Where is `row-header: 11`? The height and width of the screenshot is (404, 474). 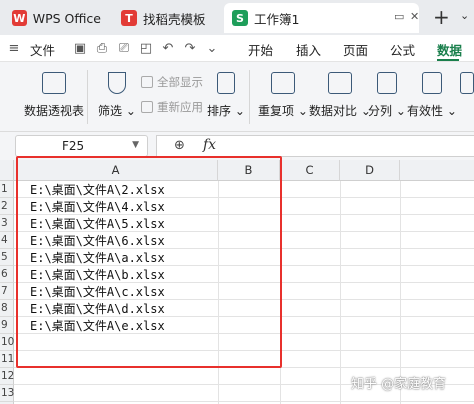
row-header: 11 is located at coordinates (7, 359).